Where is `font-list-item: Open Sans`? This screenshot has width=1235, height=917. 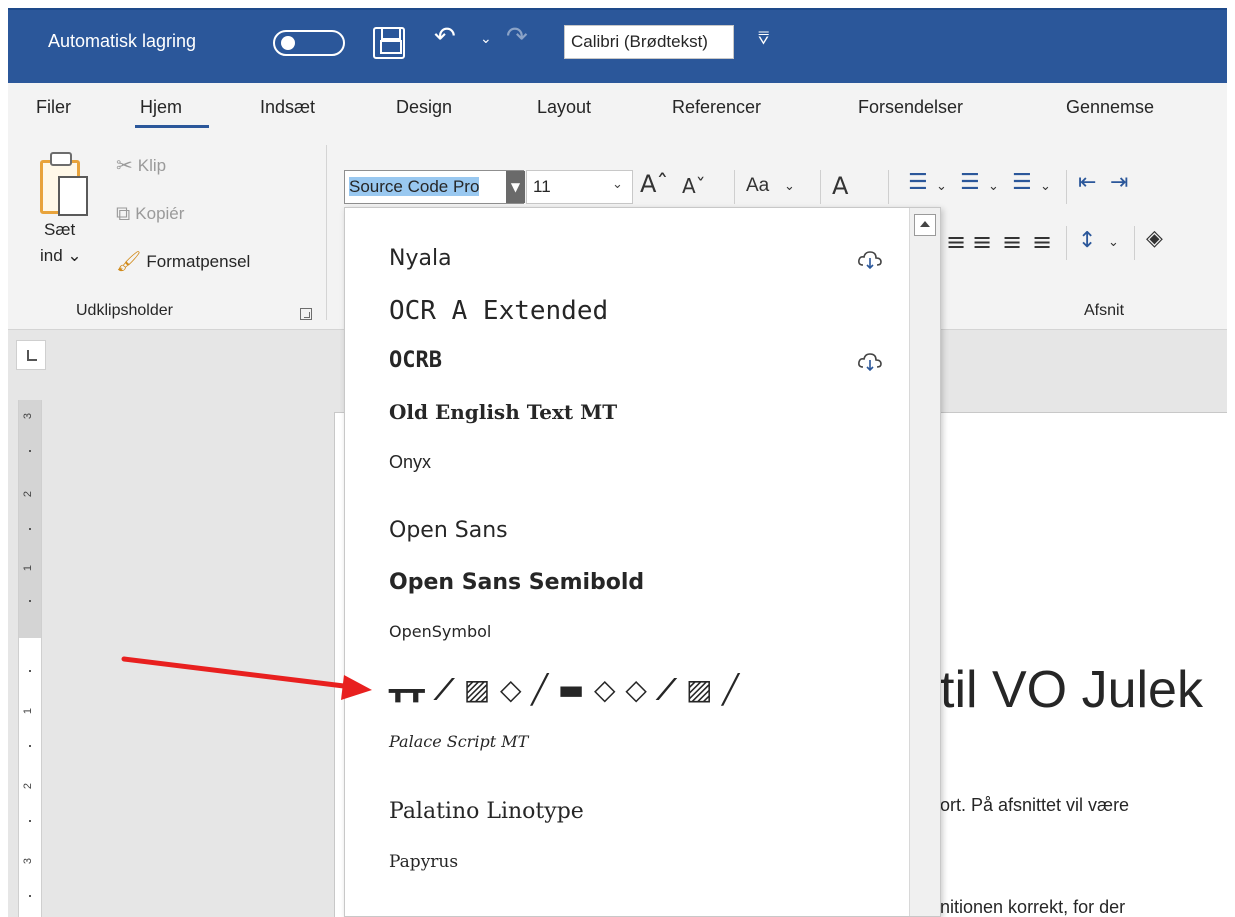 font-list-item: Open Sans is located at coordinates (626, 536).